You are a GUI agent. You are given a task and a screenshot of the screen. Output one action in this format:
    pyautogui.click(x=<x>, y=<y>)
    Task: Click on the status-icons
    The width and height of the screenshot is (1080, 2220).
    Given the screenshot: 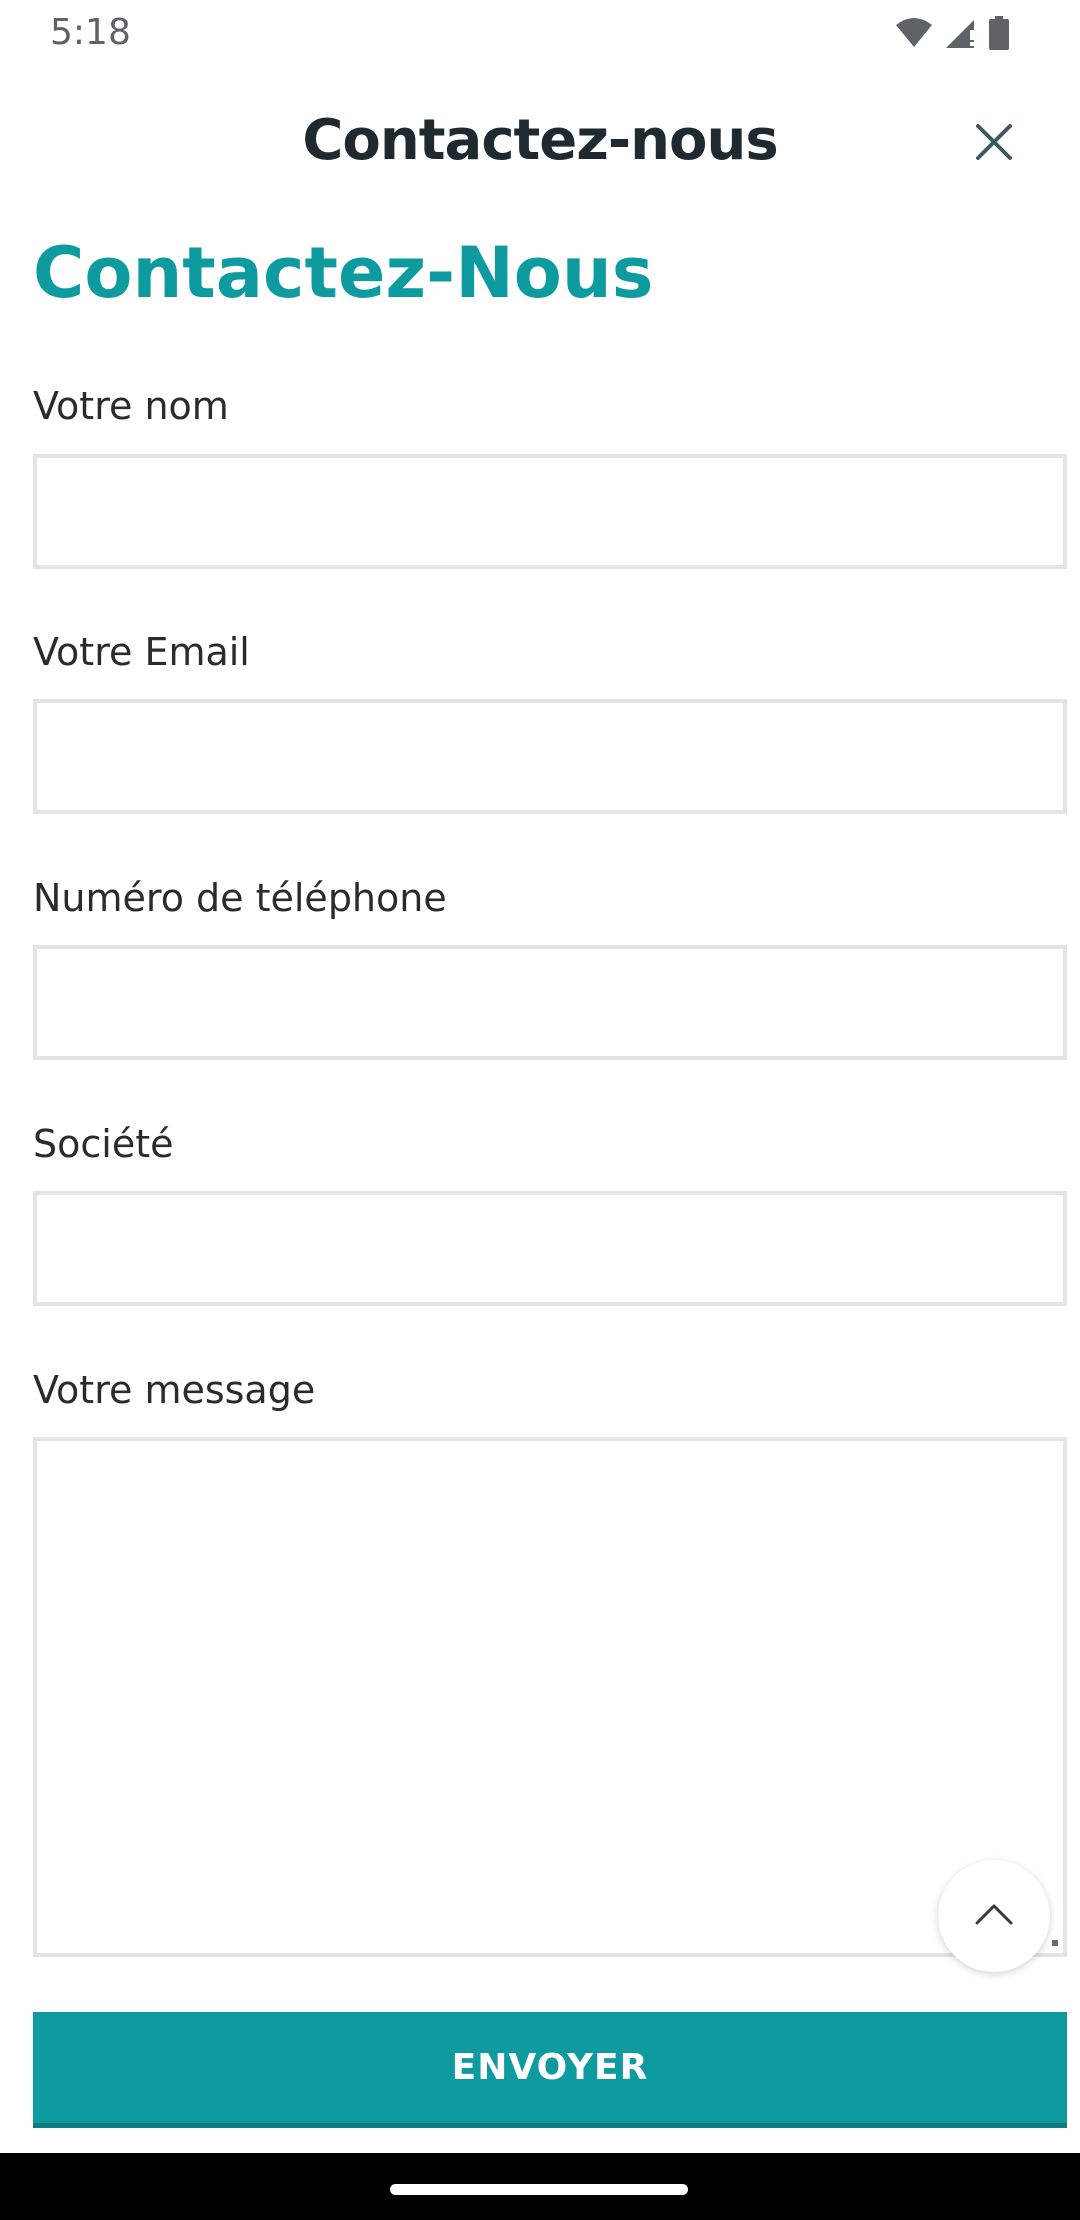 What is the action you would take?
    pyautogui.click(x=952, y=35)
    